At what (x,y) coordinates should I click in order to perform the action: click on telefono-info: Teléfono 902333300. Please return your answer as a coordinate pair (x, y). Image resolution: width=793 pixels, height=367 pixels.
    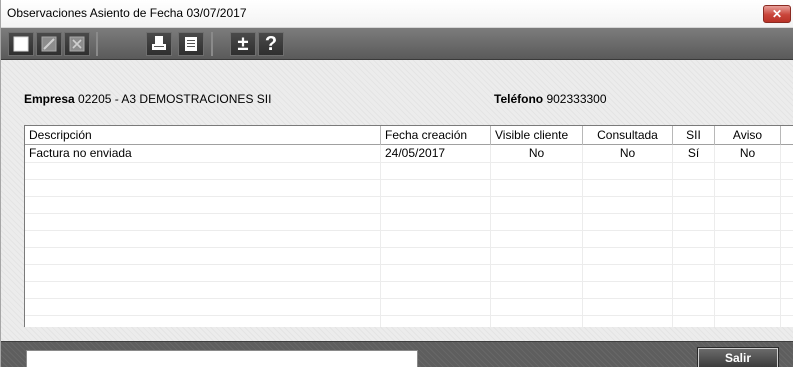
    Looking at the image, I should click on (550, 99).